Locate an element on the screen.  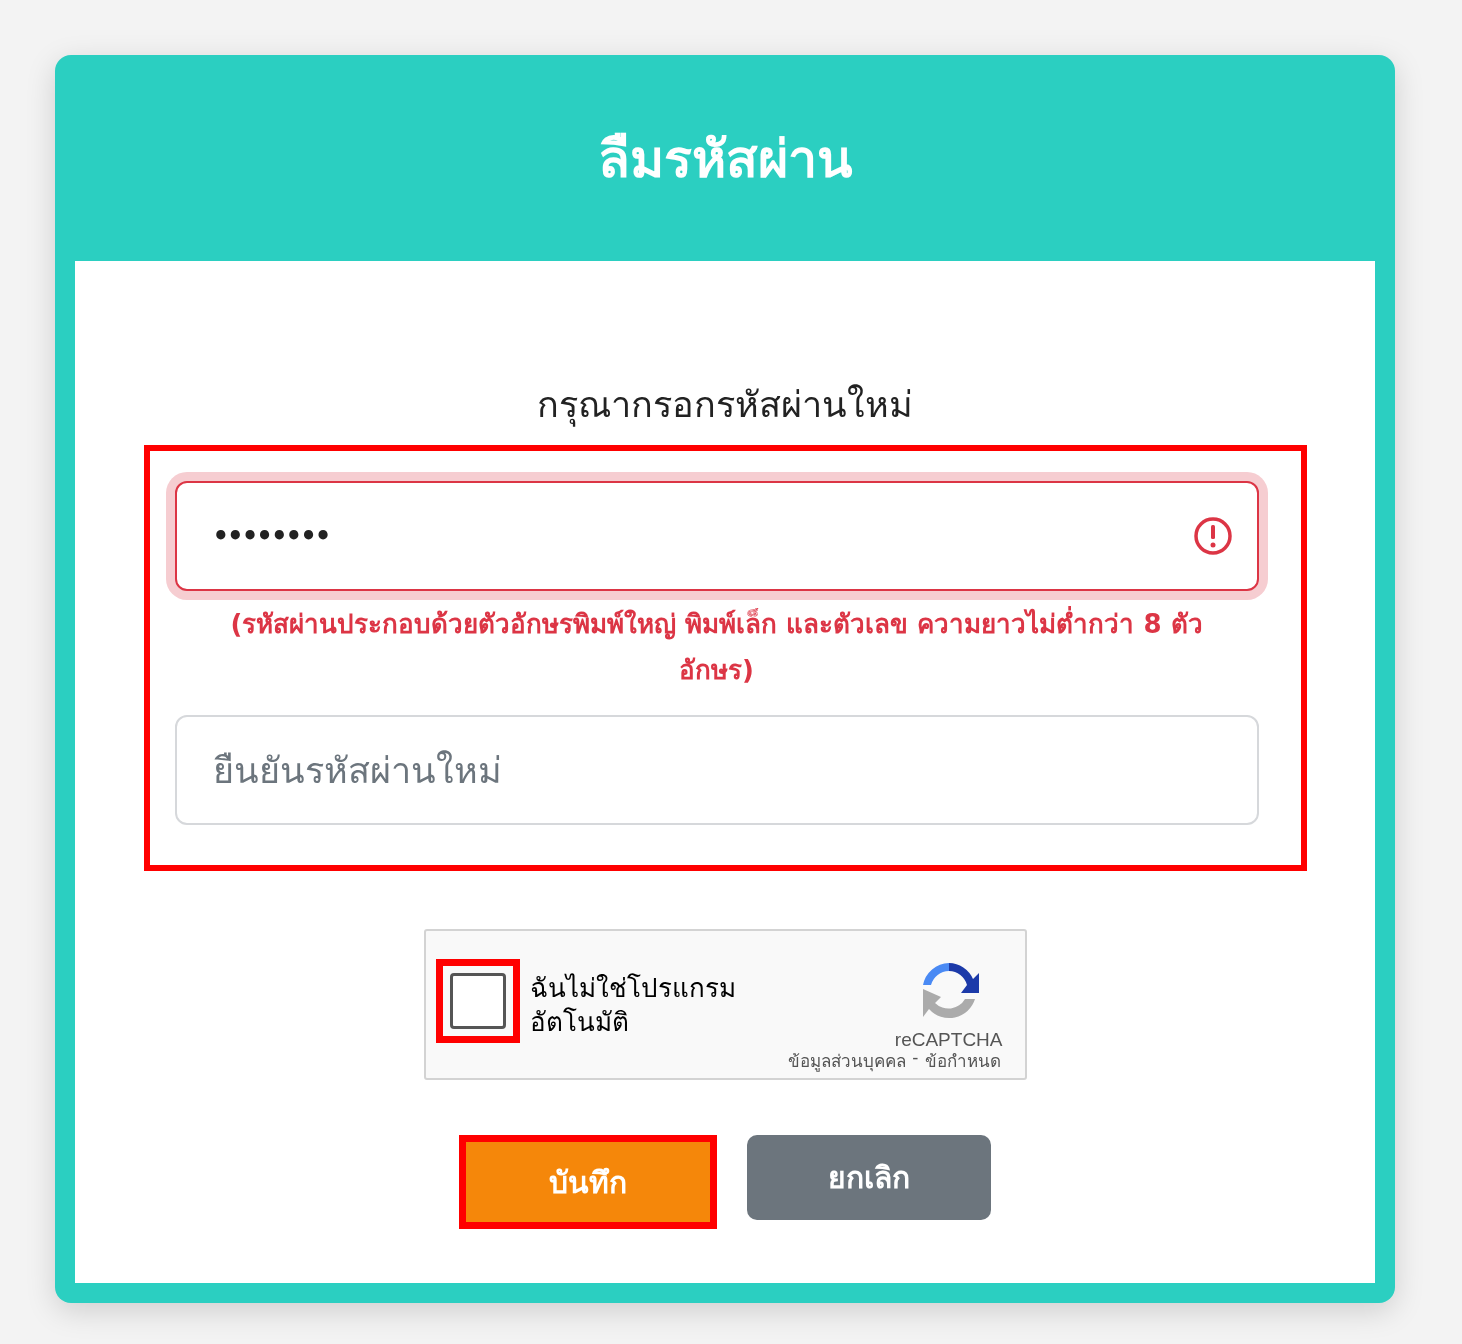
password-field: •••••••• is located at coordinates (716, 536).